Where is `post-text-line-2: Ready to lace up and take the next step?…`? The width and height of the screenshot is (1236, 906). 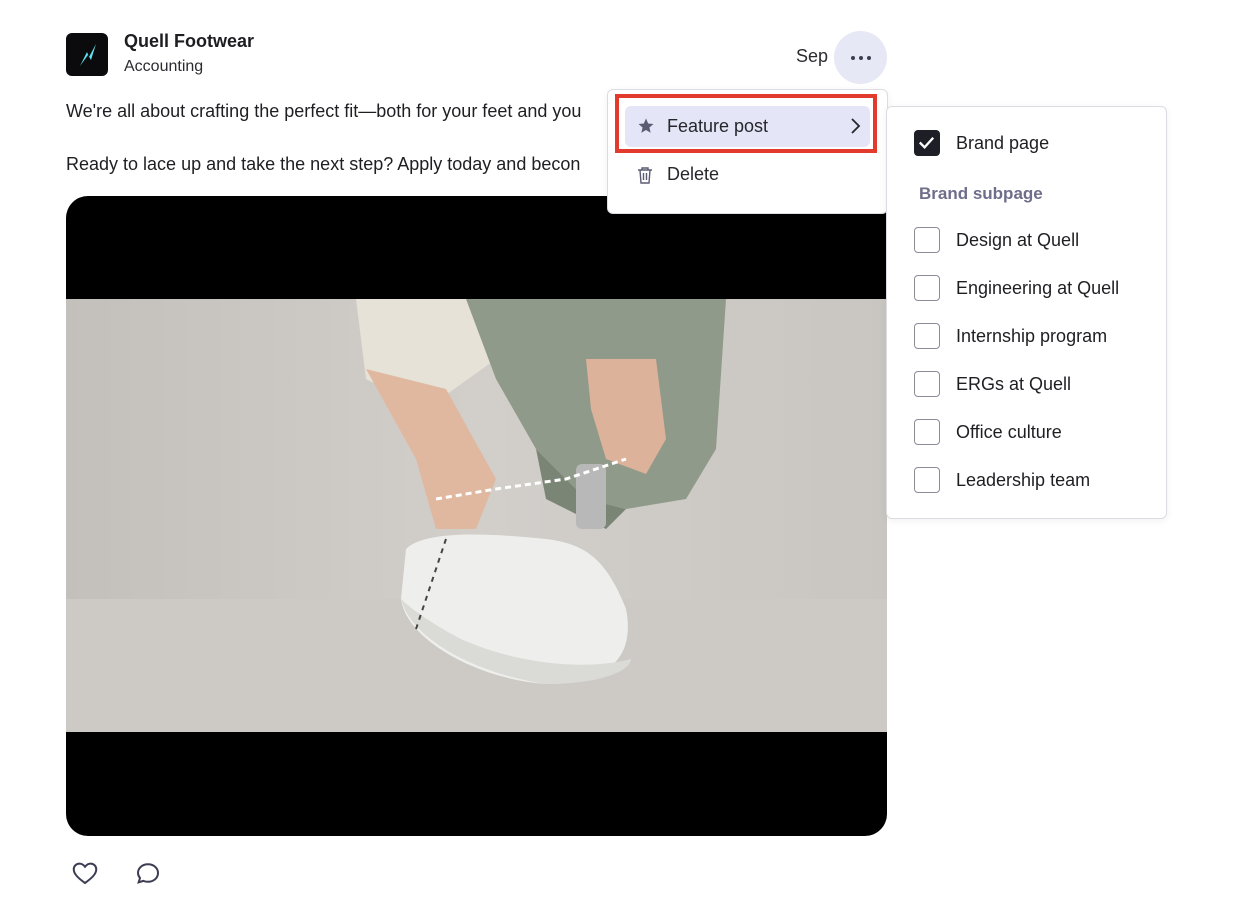
post-text-line-2: Ready to lace up and take the next step?… is located at coordinates (323, 164).